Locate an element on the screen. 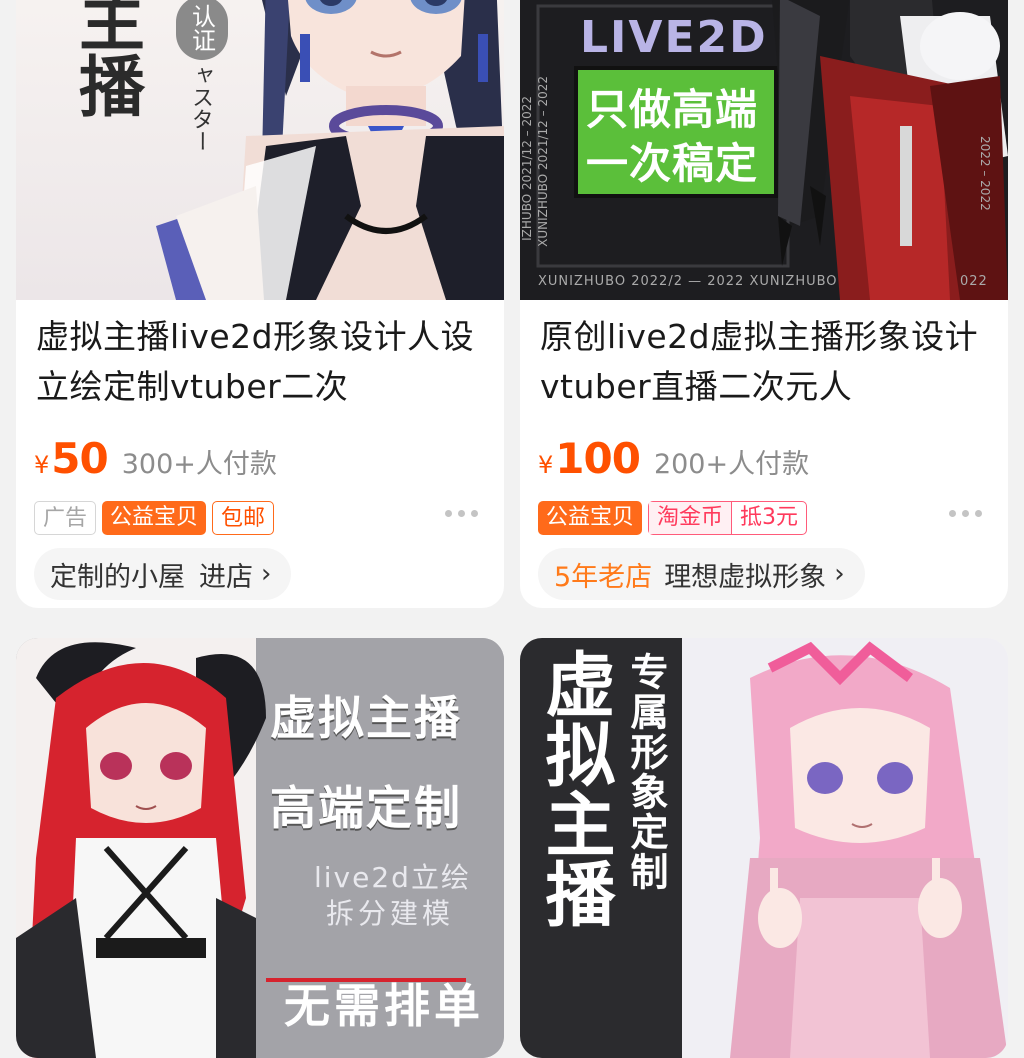 This screenshot has width=1024, height=1058. promo-bottom-text: 无需排单 is located at coordinates (384, 1006).